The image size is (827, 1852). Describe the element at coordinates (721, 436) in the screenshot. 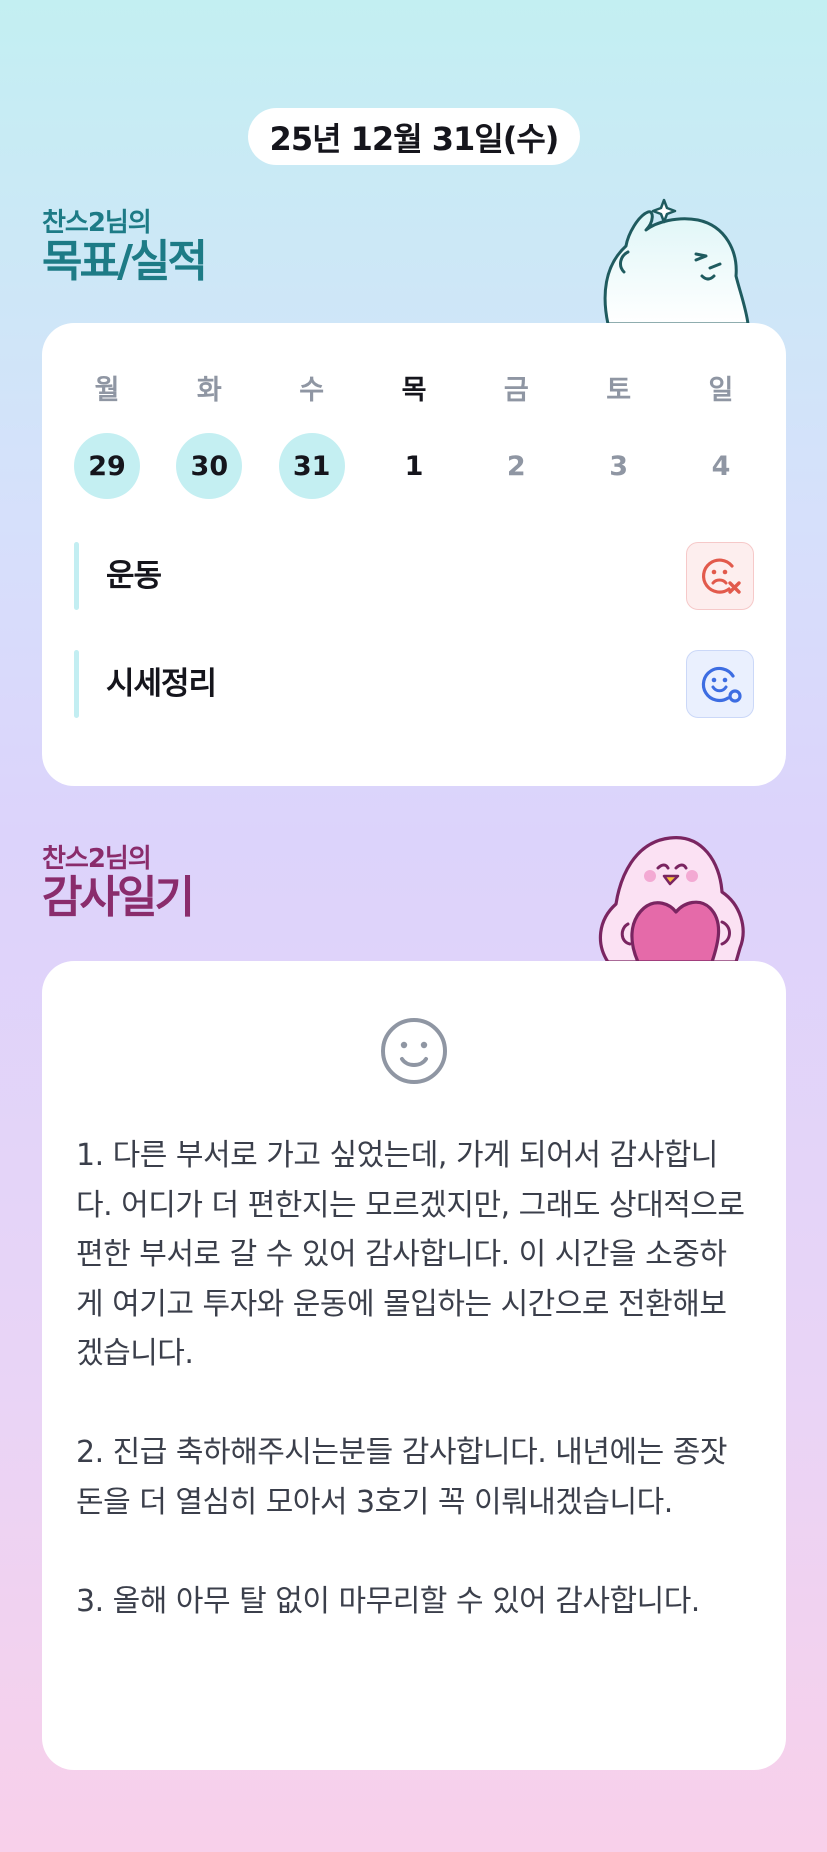

I see `day-sun: 일 4` at that location.